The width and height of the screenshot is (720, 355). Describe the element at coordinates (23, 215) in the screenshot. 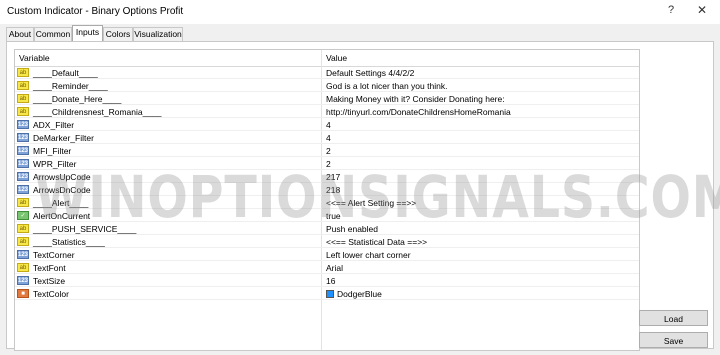

I see `boolean-type-icon: ✓` at that location.